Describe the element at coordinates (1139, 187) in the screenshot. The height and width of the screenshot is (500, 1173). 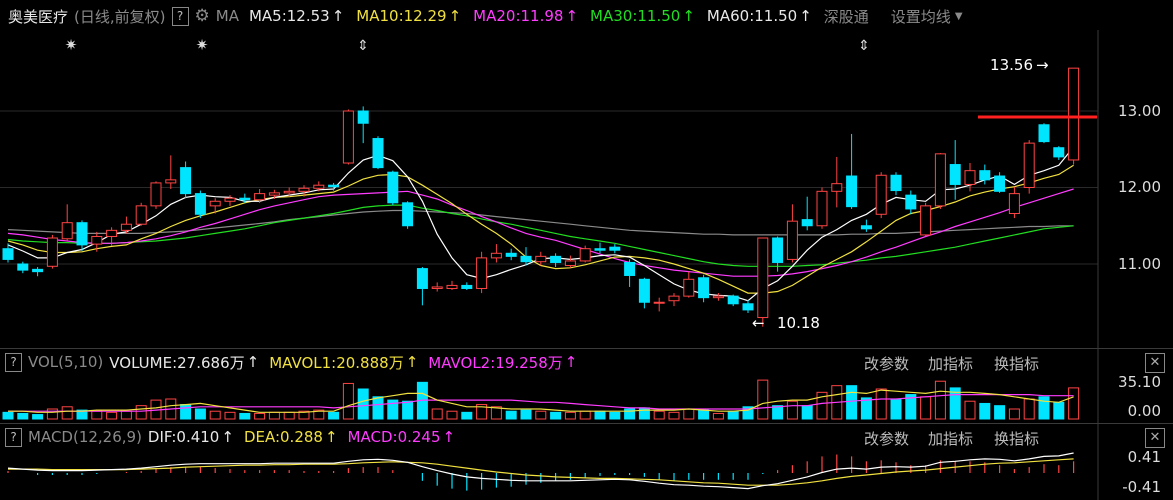
I see `price-tick-label: 12.00` at that location.